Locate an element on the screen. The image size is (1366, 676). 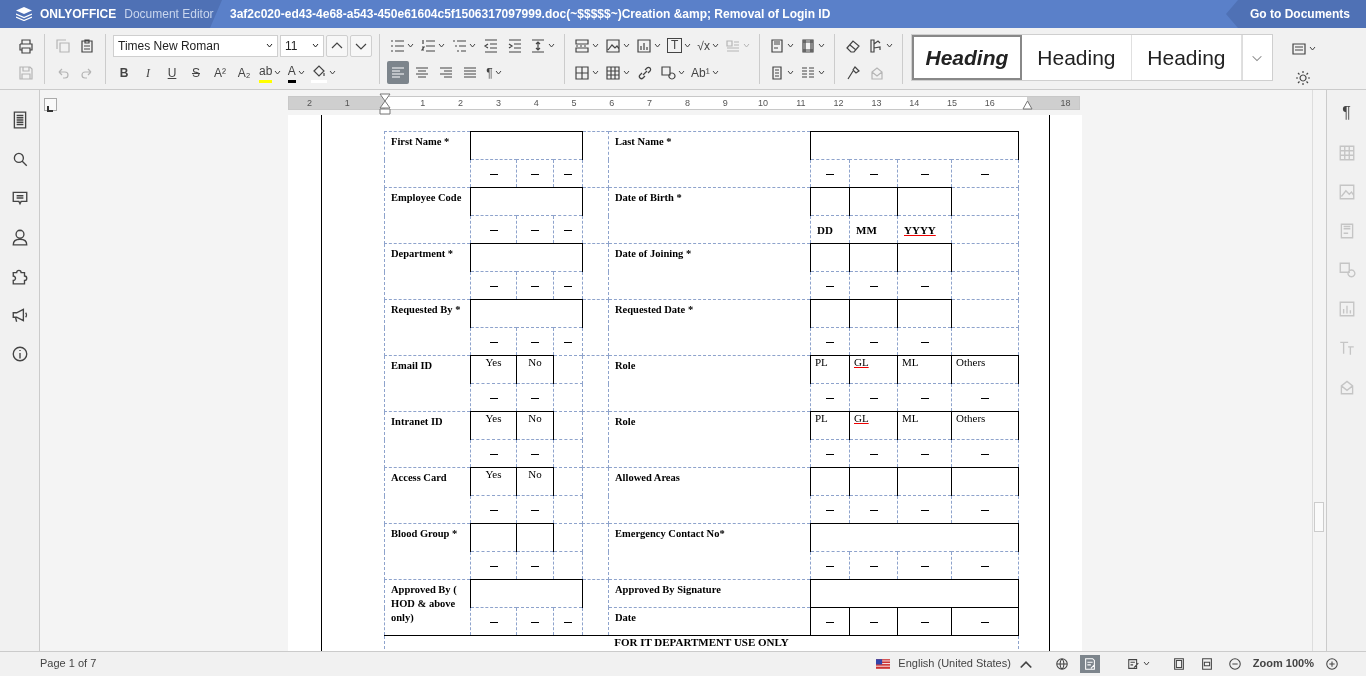
format-button: Ab¹ is located at coordinates (705, 72).